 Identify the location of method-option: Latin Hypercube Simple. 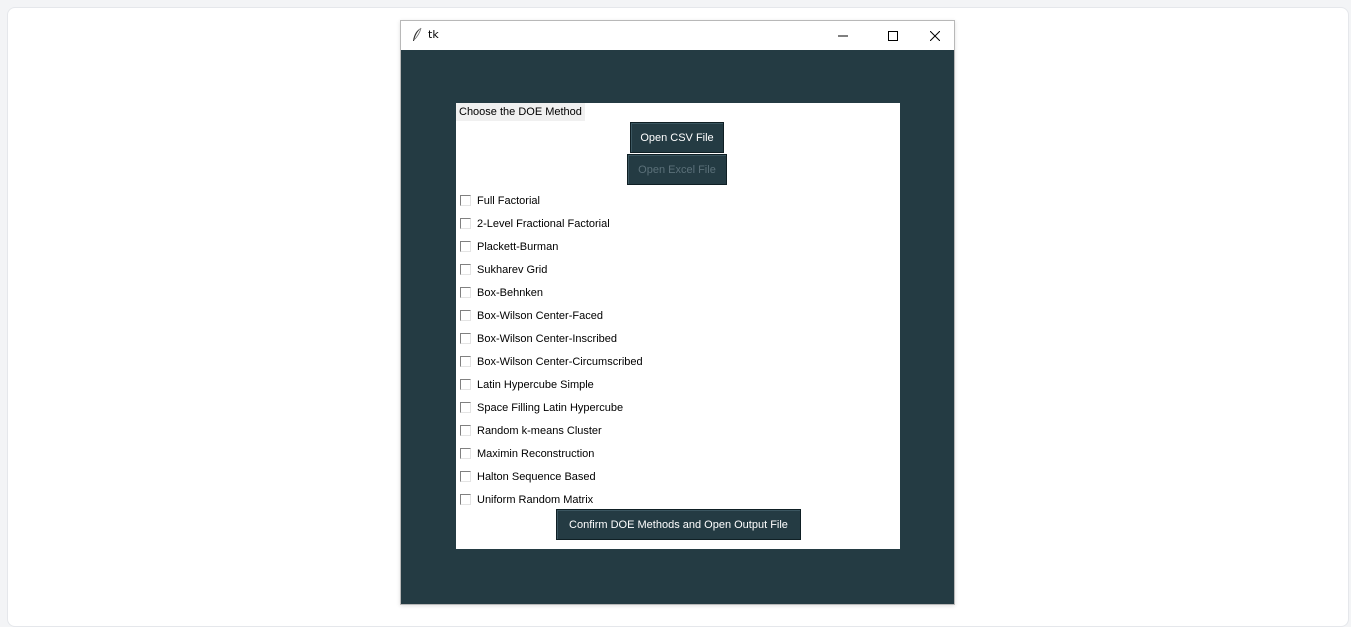
(551, 384).